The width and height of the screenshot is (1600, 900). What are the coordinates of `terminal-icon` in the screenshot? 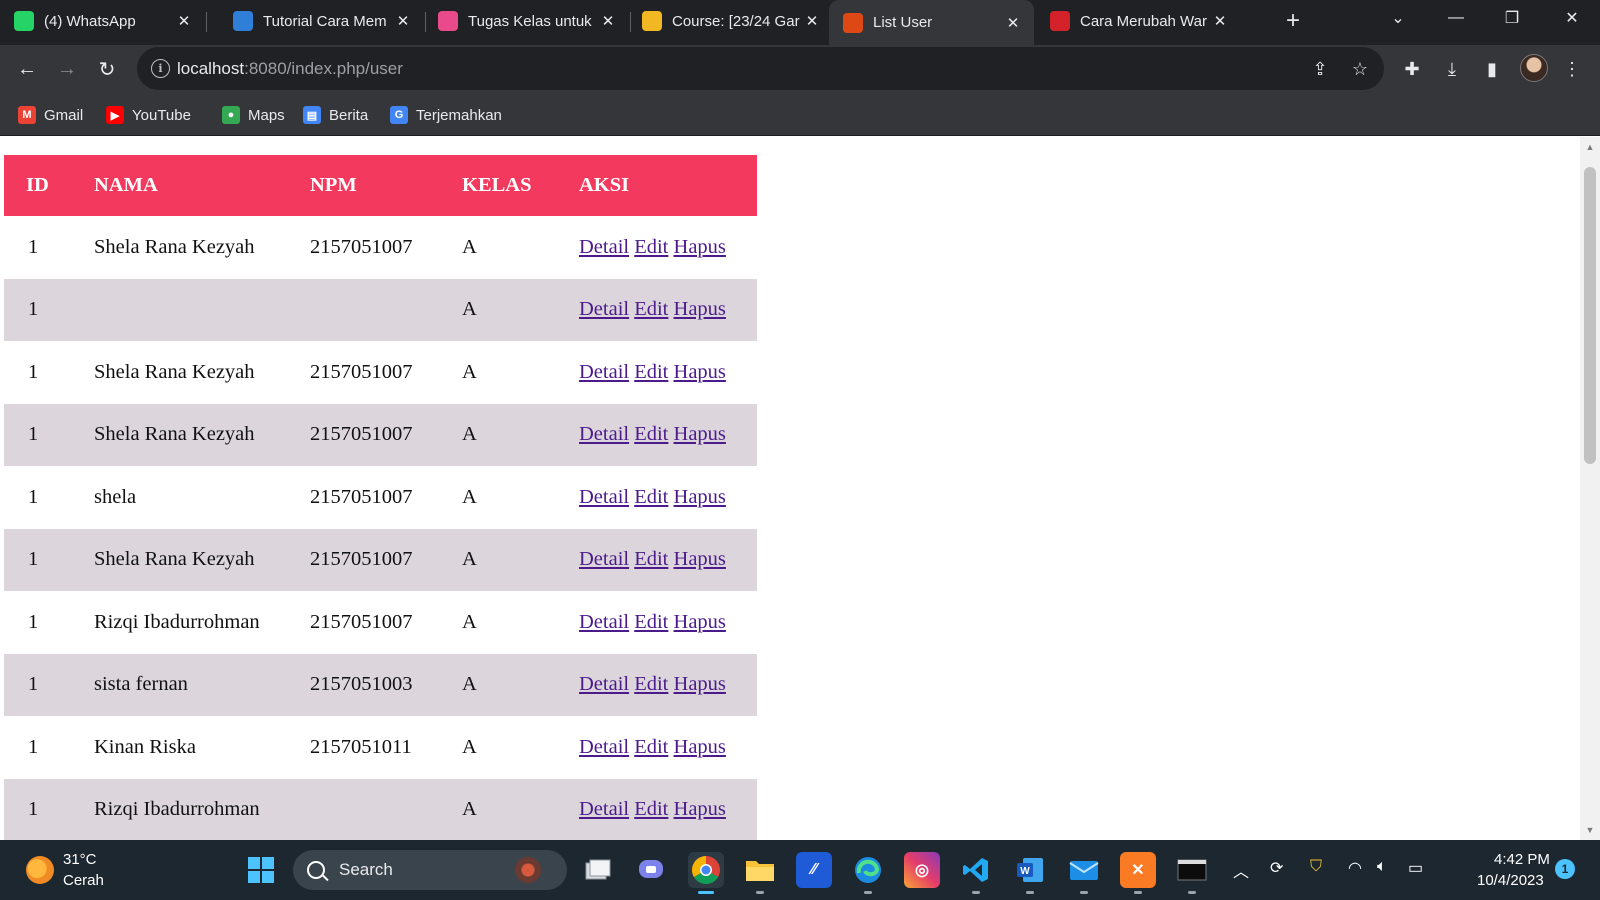 It's located at (1192, 873).